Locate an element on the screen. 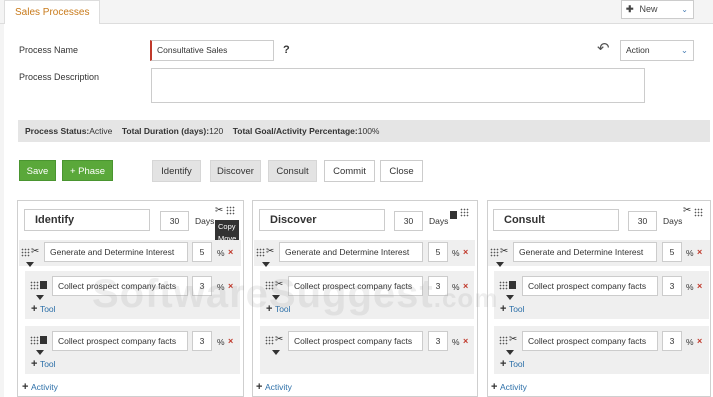 This screenshot has height=397, width=713. add-phase-button: + Phase is located at coordinates (87, 170).